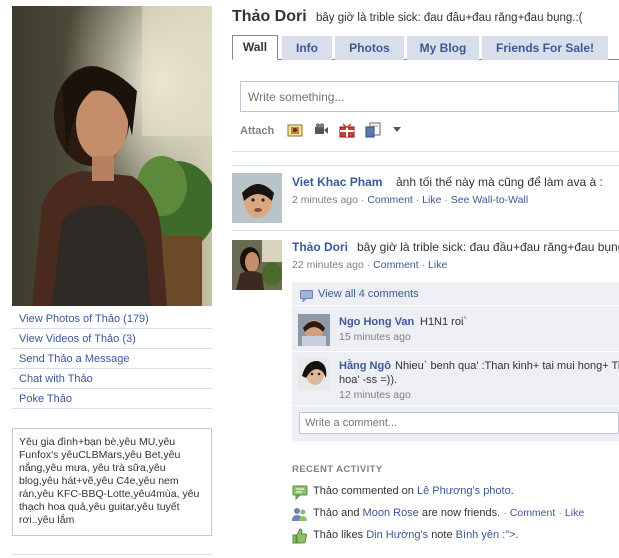 The image size is (619, 558). Describe the element at coordinates (347, 130) in the screenshot. I see `gift-icon` at that location.